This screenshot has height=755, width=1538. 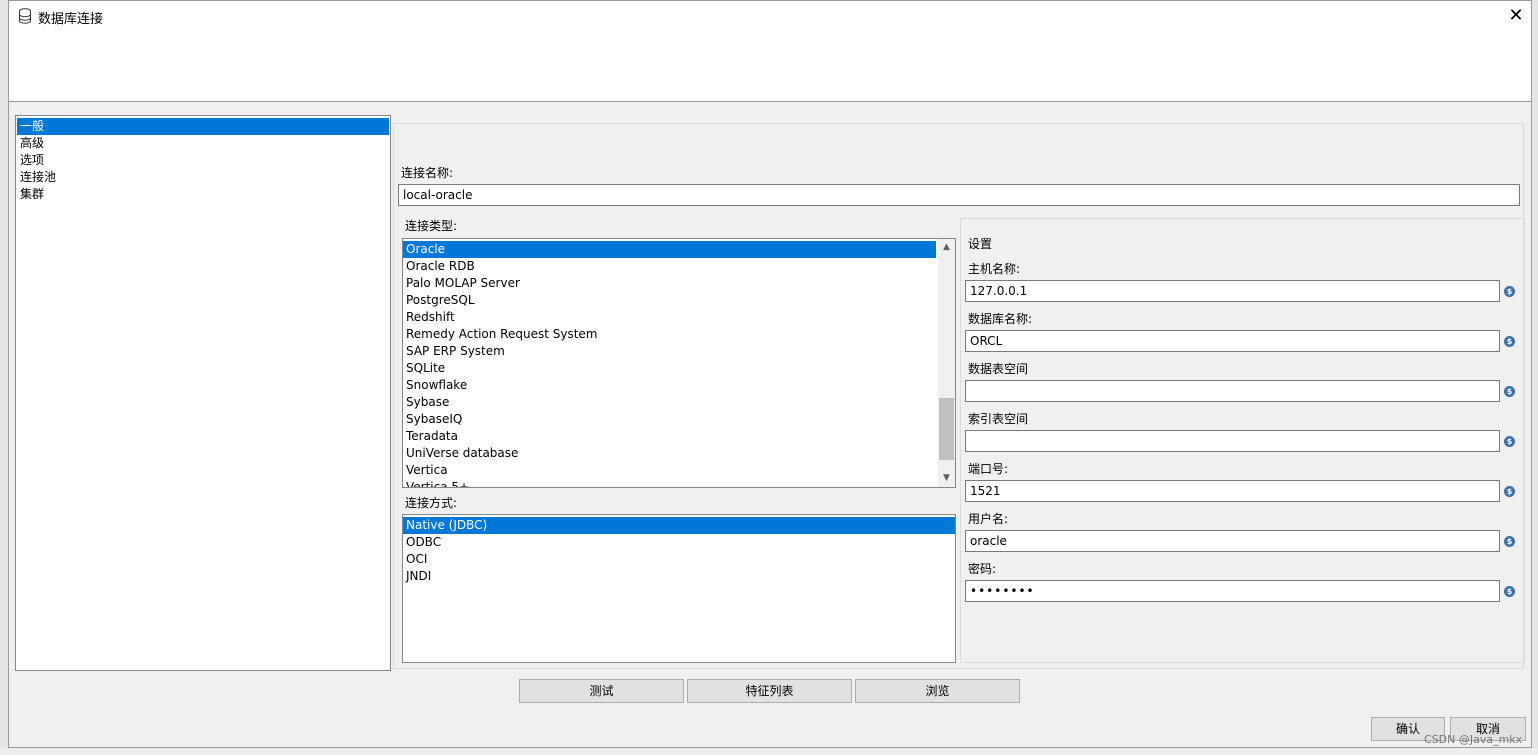 What do you see at coordinates (1232, 591) in the screenshot?
I see `password-input: ••••••••` at bounding box center [1232, 591].